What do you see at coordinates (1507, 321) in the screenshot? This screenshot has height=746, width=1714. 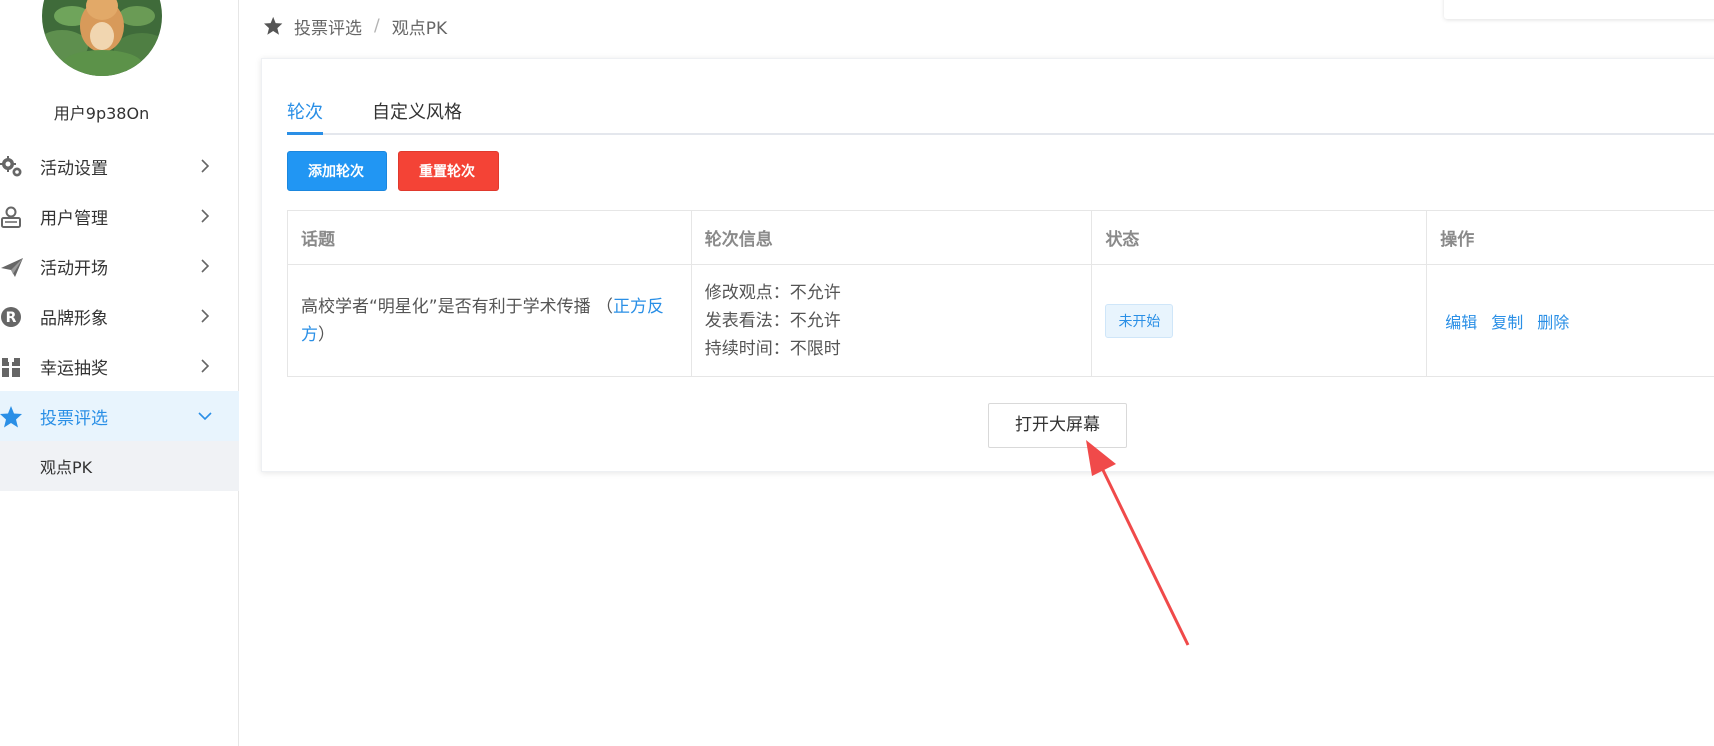 I see `copy-link: 复制` at bounding box center [1507, 321].